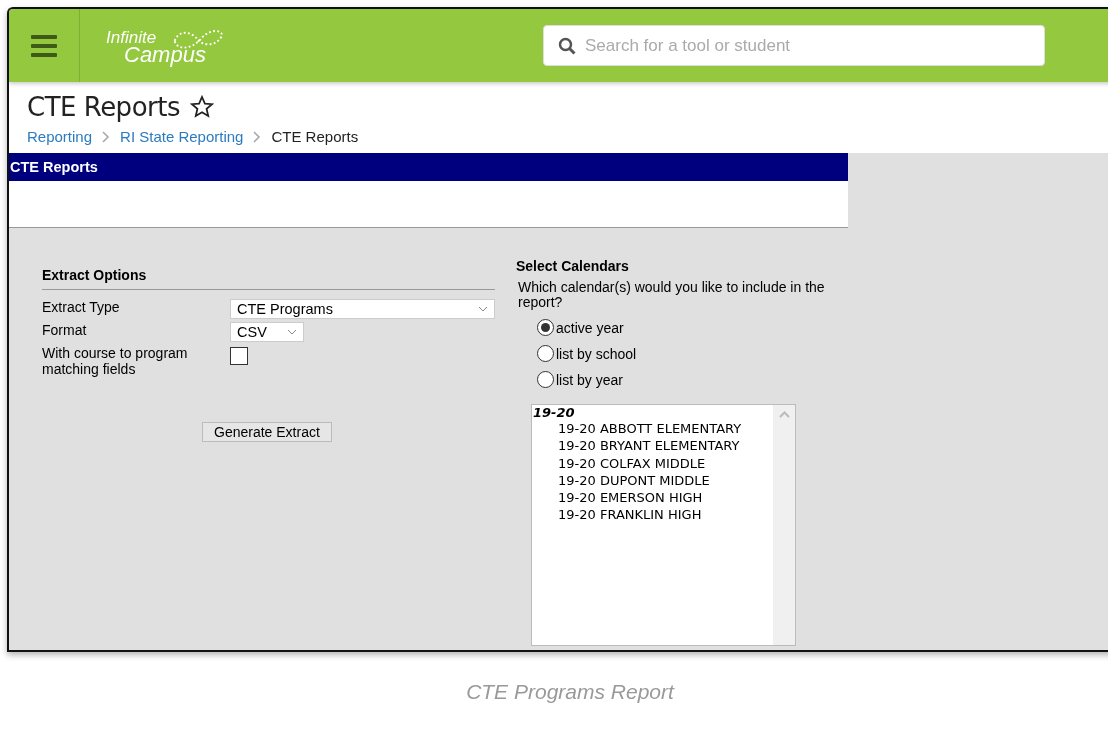  What do you see at coordinates (554, 412) in the screenshot?
I see `list-group-label: 19-20` at bounding box center [554, 412].